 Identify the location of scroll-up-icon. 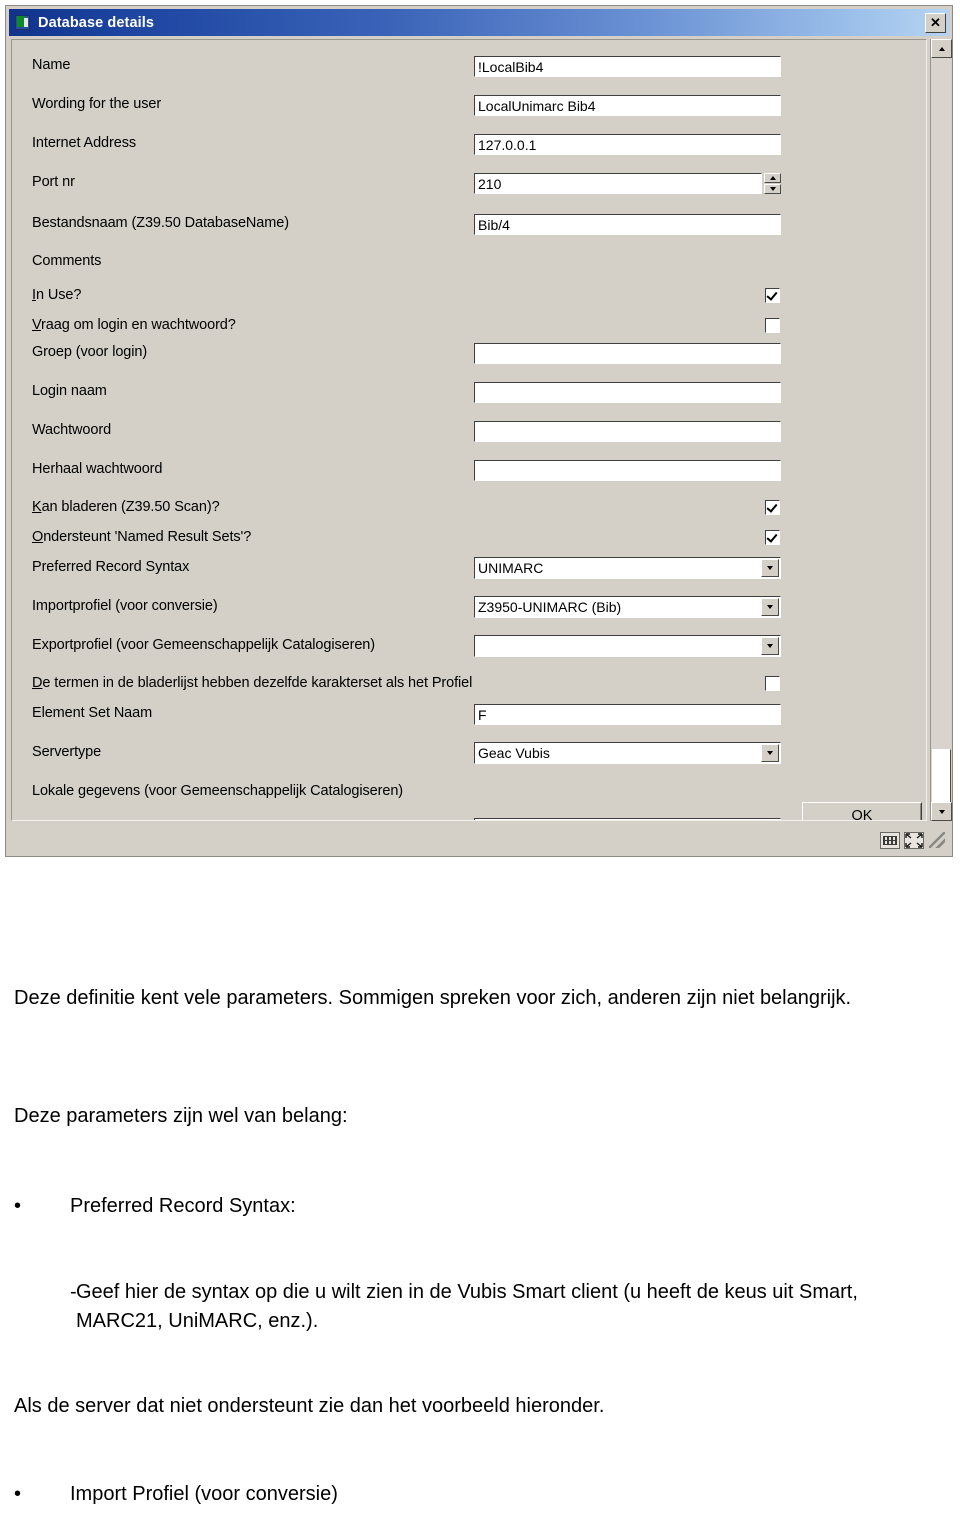
(941, 48).